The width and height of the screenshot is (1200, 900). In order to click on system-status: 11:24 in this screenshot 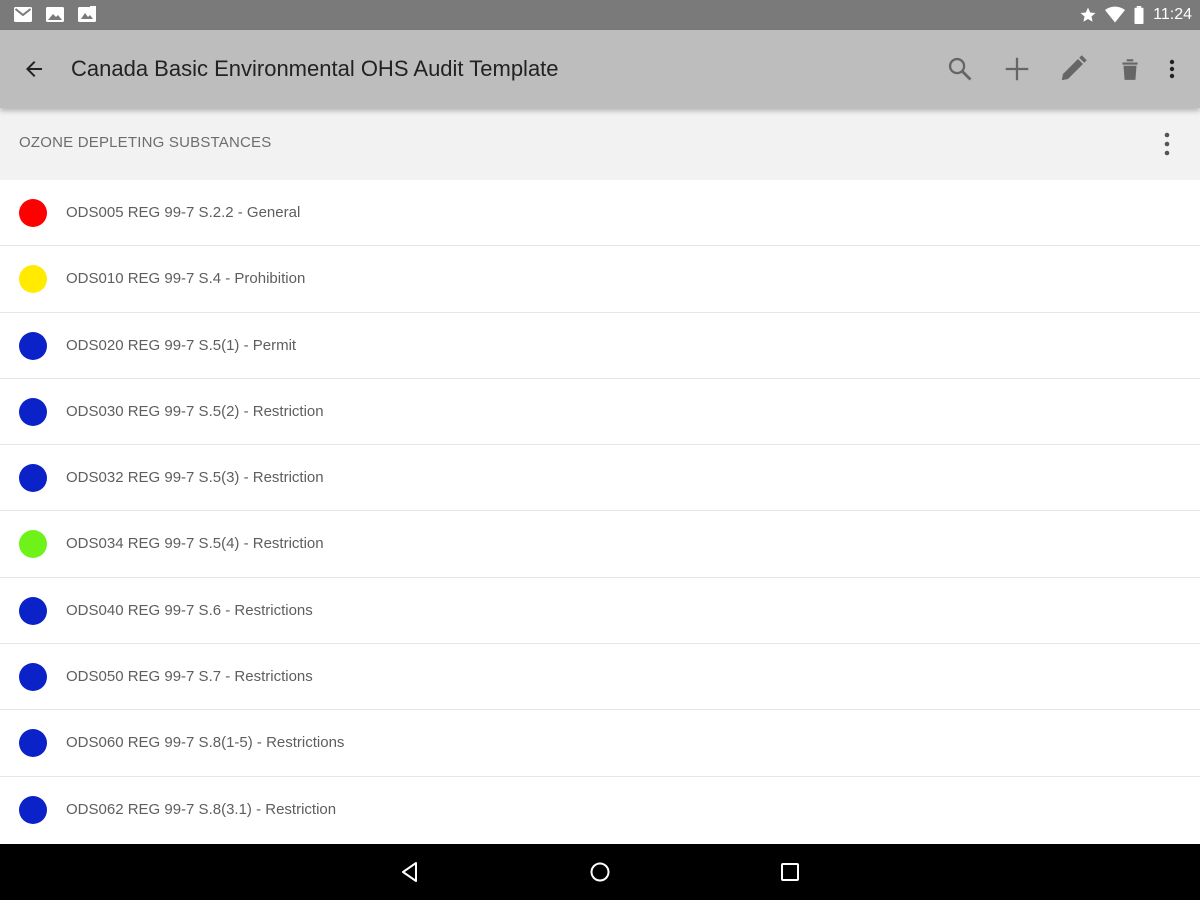, I will do `click(1135, 15)`.